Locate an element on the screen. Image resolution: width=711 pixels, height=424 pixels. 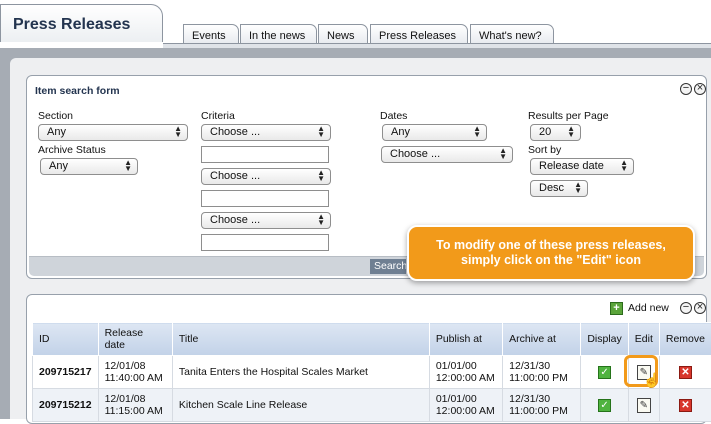
section-value: Any is located at coordinates (56, 132).